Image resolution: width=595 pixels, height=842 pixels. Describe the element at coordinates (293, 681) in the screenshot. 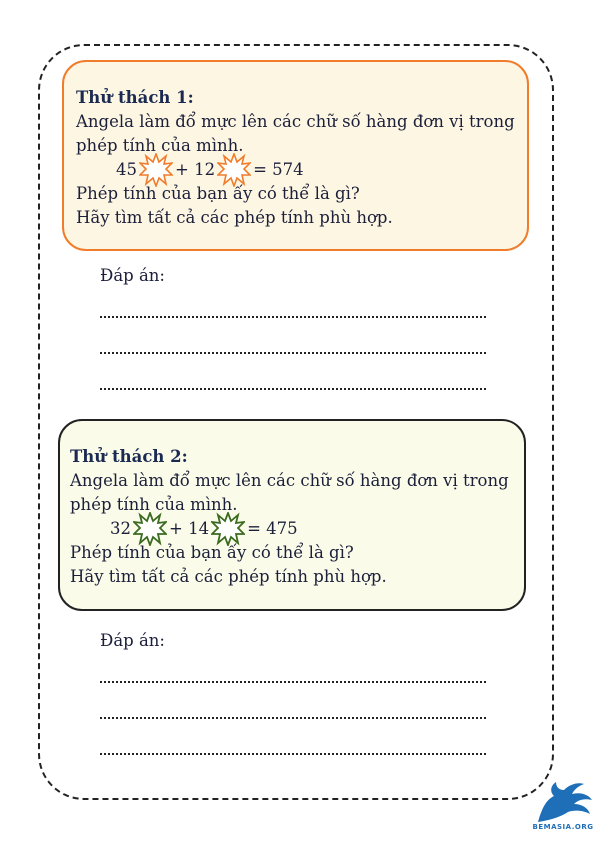

I see `answer-line-2a` at that location.